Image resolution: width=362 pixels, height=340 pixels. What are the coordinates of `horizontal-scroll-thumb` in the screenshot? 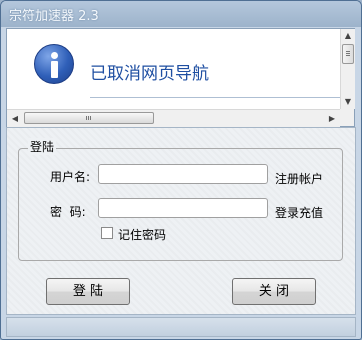 It's located at (89, 118).